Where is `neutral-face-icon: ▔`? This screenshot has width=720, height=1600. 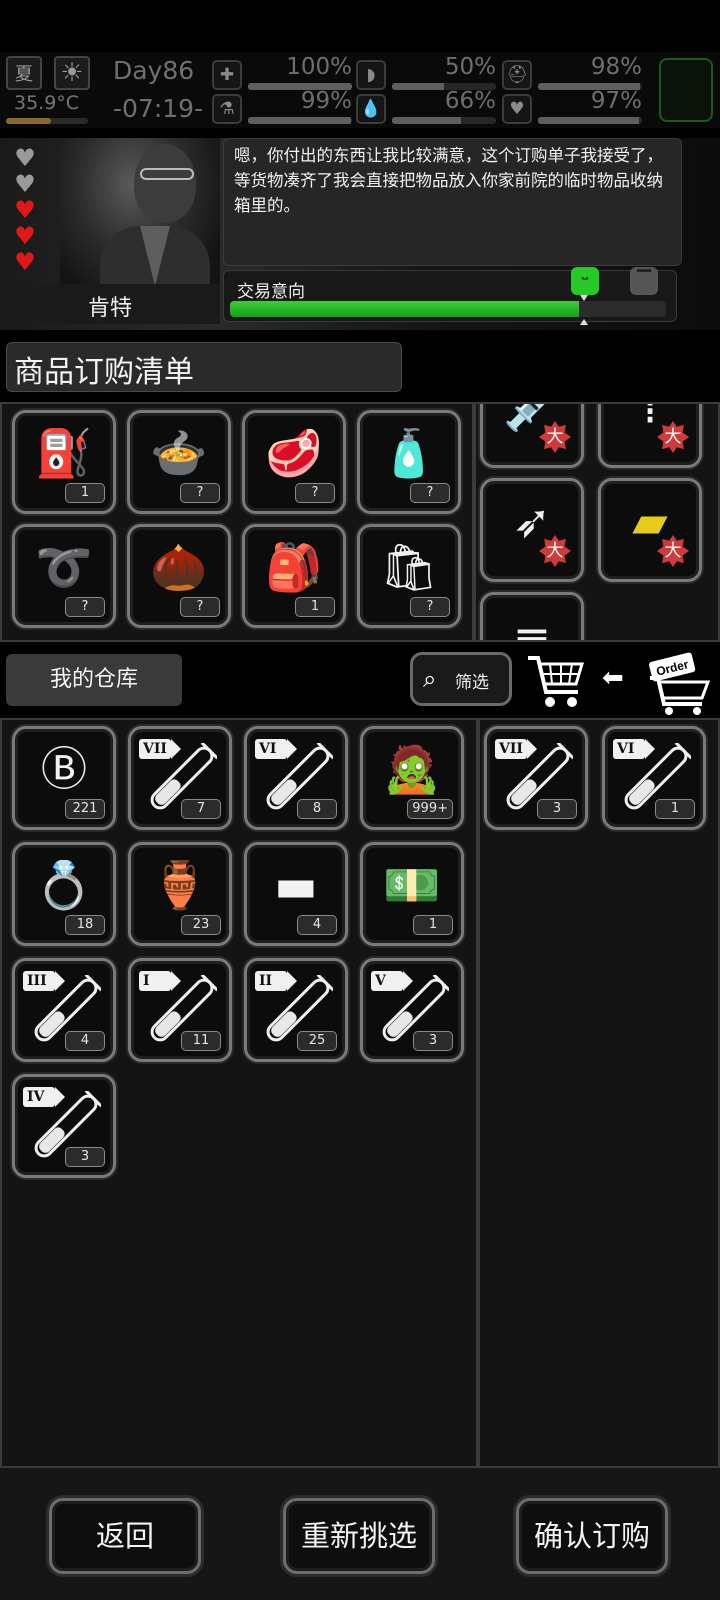 neutral-face-icon: ▔ is located at coordinates (644, 281).